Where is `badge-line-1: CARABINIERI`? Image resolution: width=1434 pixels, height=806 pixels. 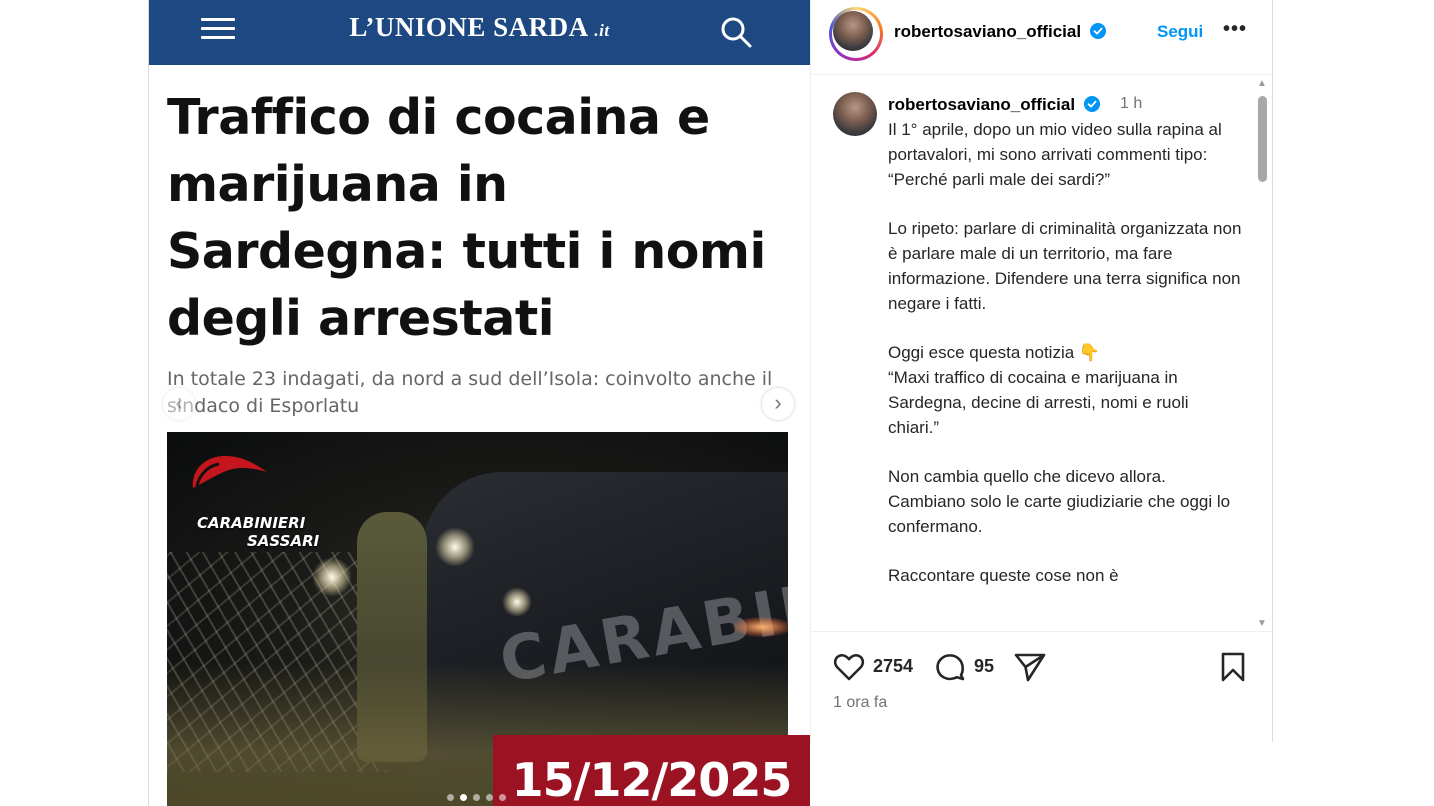
badge-line-1: CARABINIERI is located at coordinates (251, 523).